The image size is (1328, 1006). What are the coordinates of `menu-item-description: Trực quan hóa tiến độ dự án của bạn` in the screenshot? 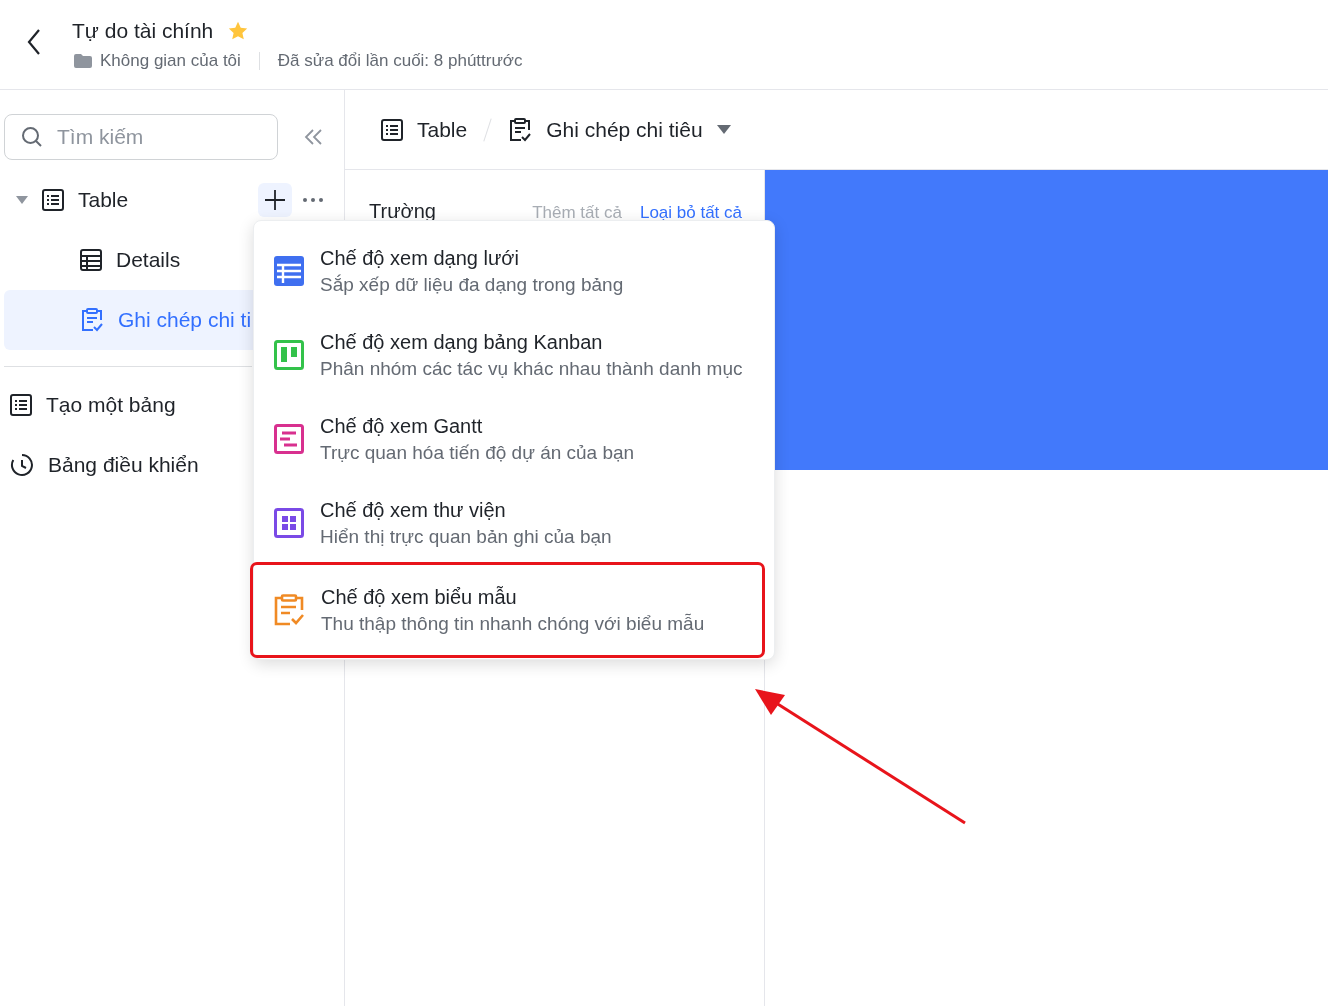 It's located at (477, 452).